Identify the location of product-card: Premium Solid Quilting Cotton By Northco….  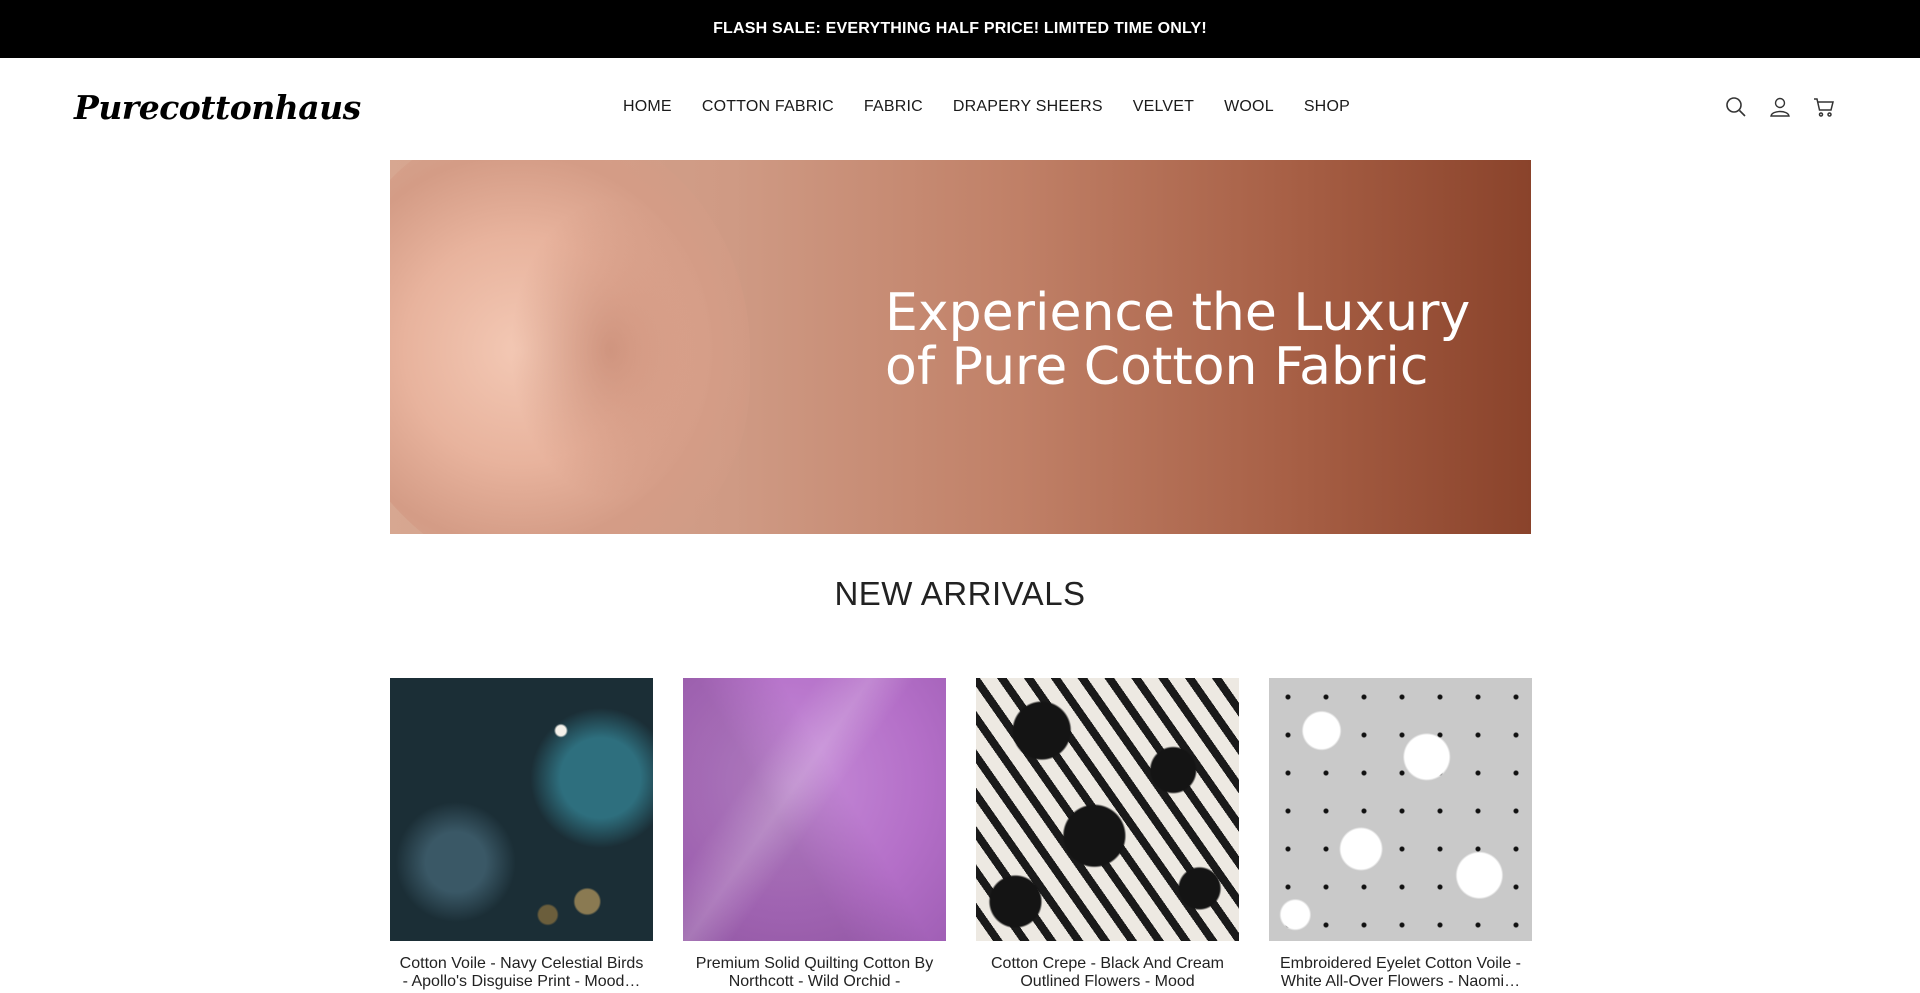
(814, 834).